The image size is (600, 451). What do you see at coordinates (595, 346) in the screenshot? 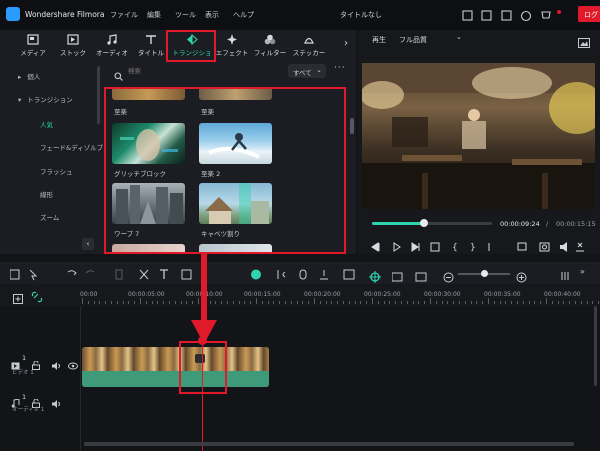
I see `timeline-vscrollbar` at bounding box center [595, 346].